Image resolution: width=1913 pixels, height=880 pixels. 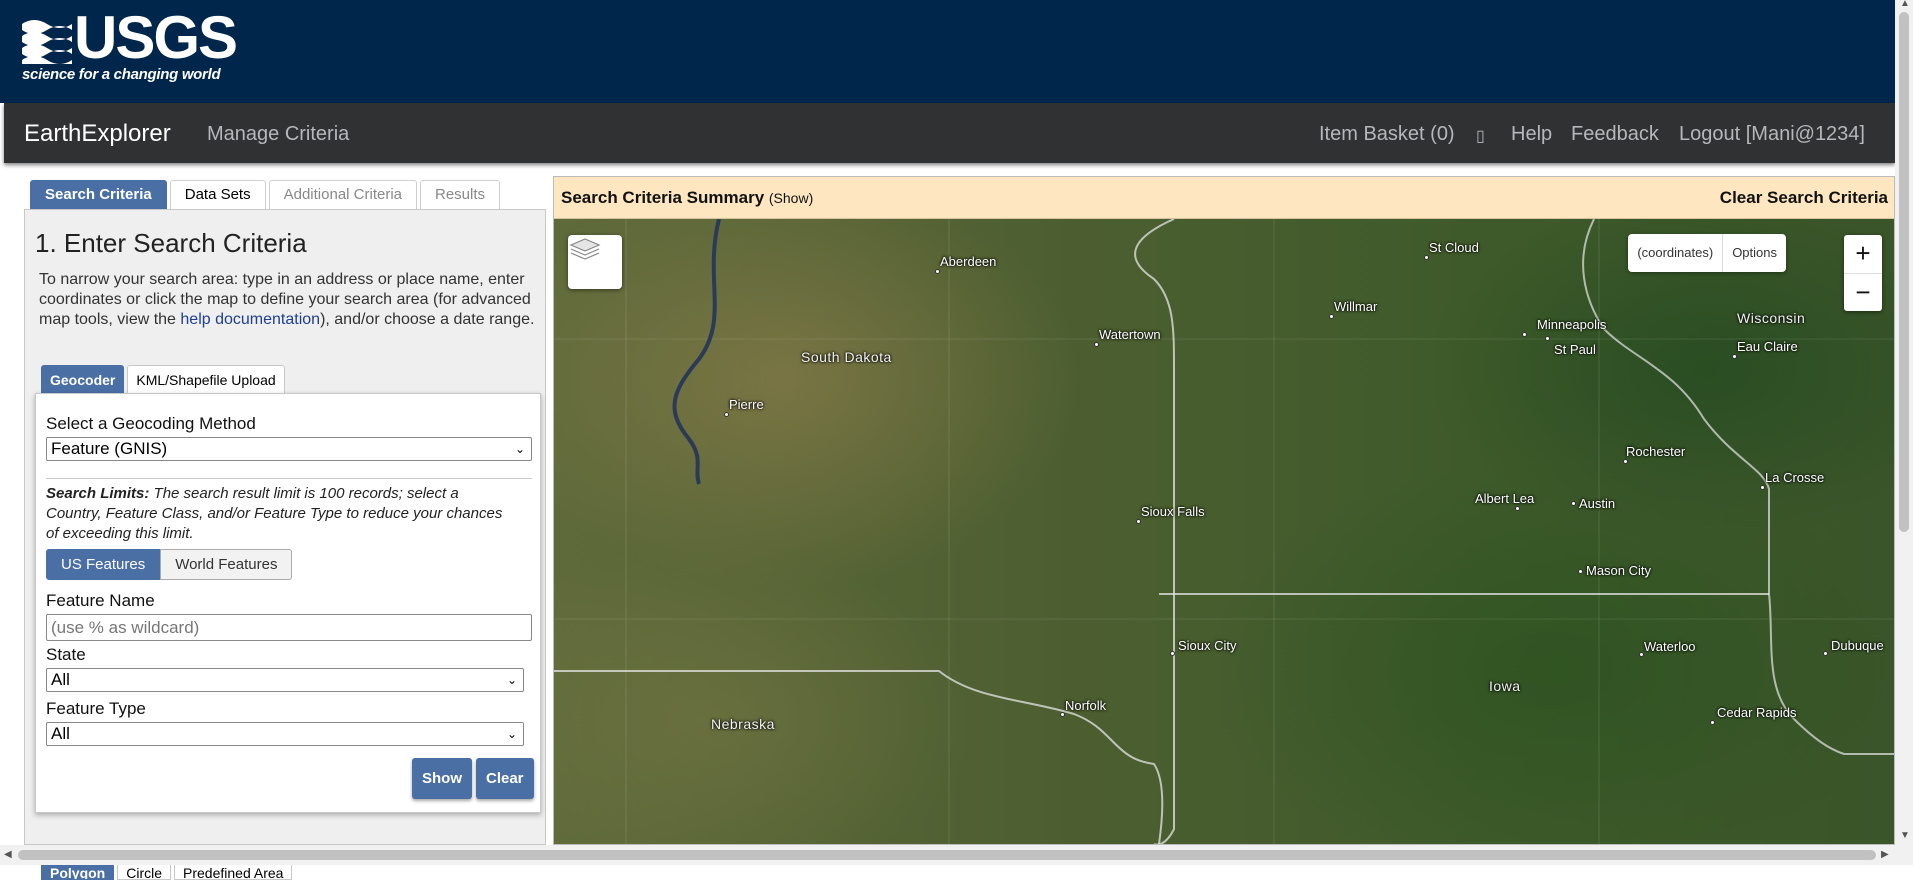 What do you see at coordinates (1597, 503) in the screenshot?
I see `city-name: Austin` at bounding box center [1597, 503].